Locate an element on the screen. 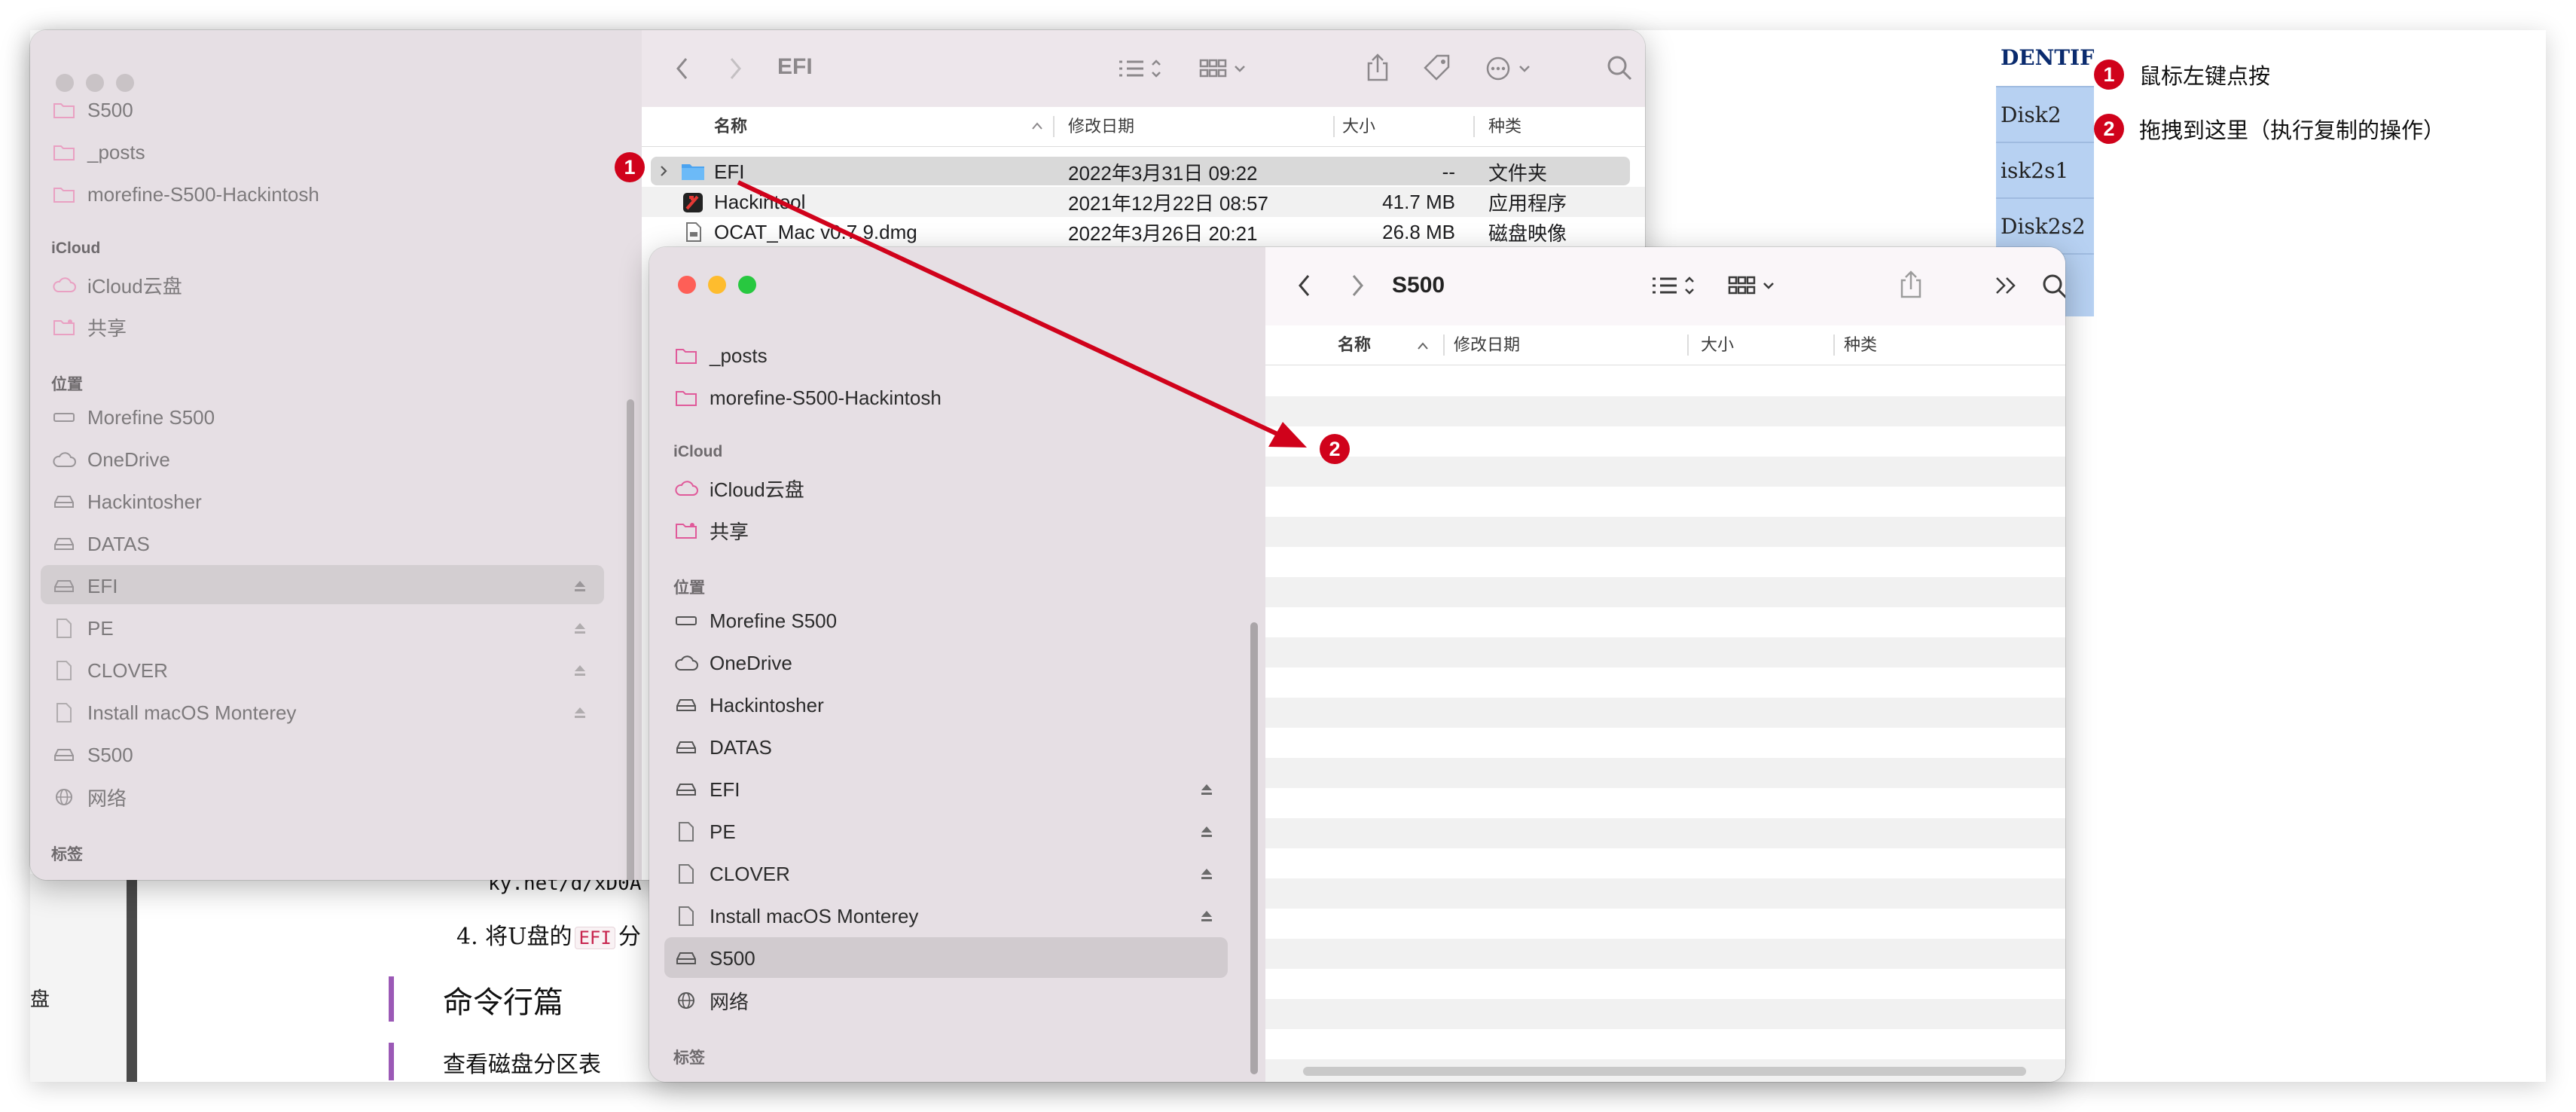 Image resolution: width=2576 pixels, height=1112 pixels. drag-arrow-line is located at coordinates (1010, 309).